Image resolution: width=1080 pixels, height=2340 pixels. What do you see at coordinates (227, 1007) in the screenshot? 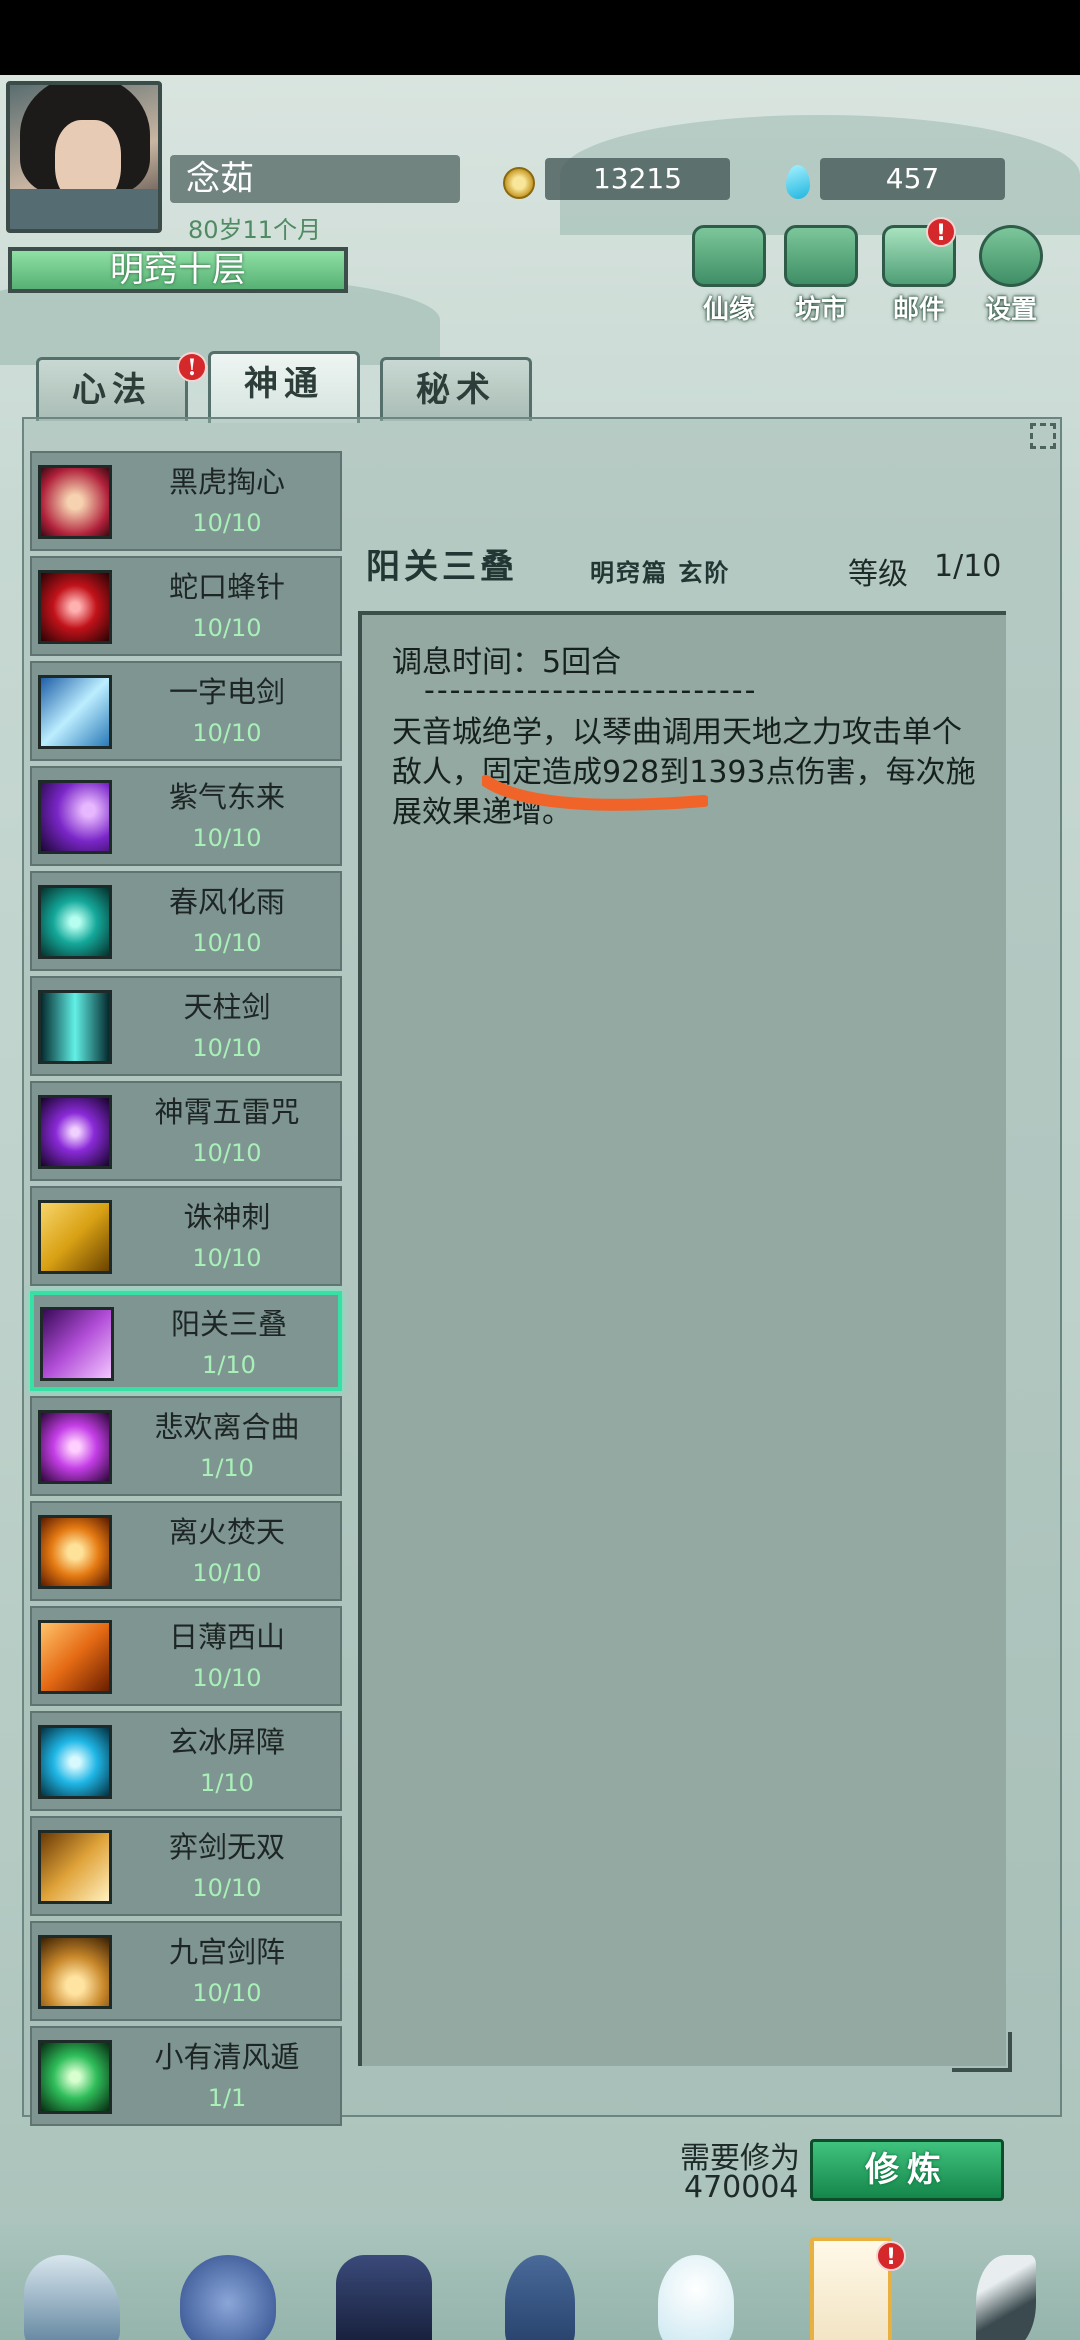
I see `skill-name: 天柱剑` at bounding box center [227, 1007].